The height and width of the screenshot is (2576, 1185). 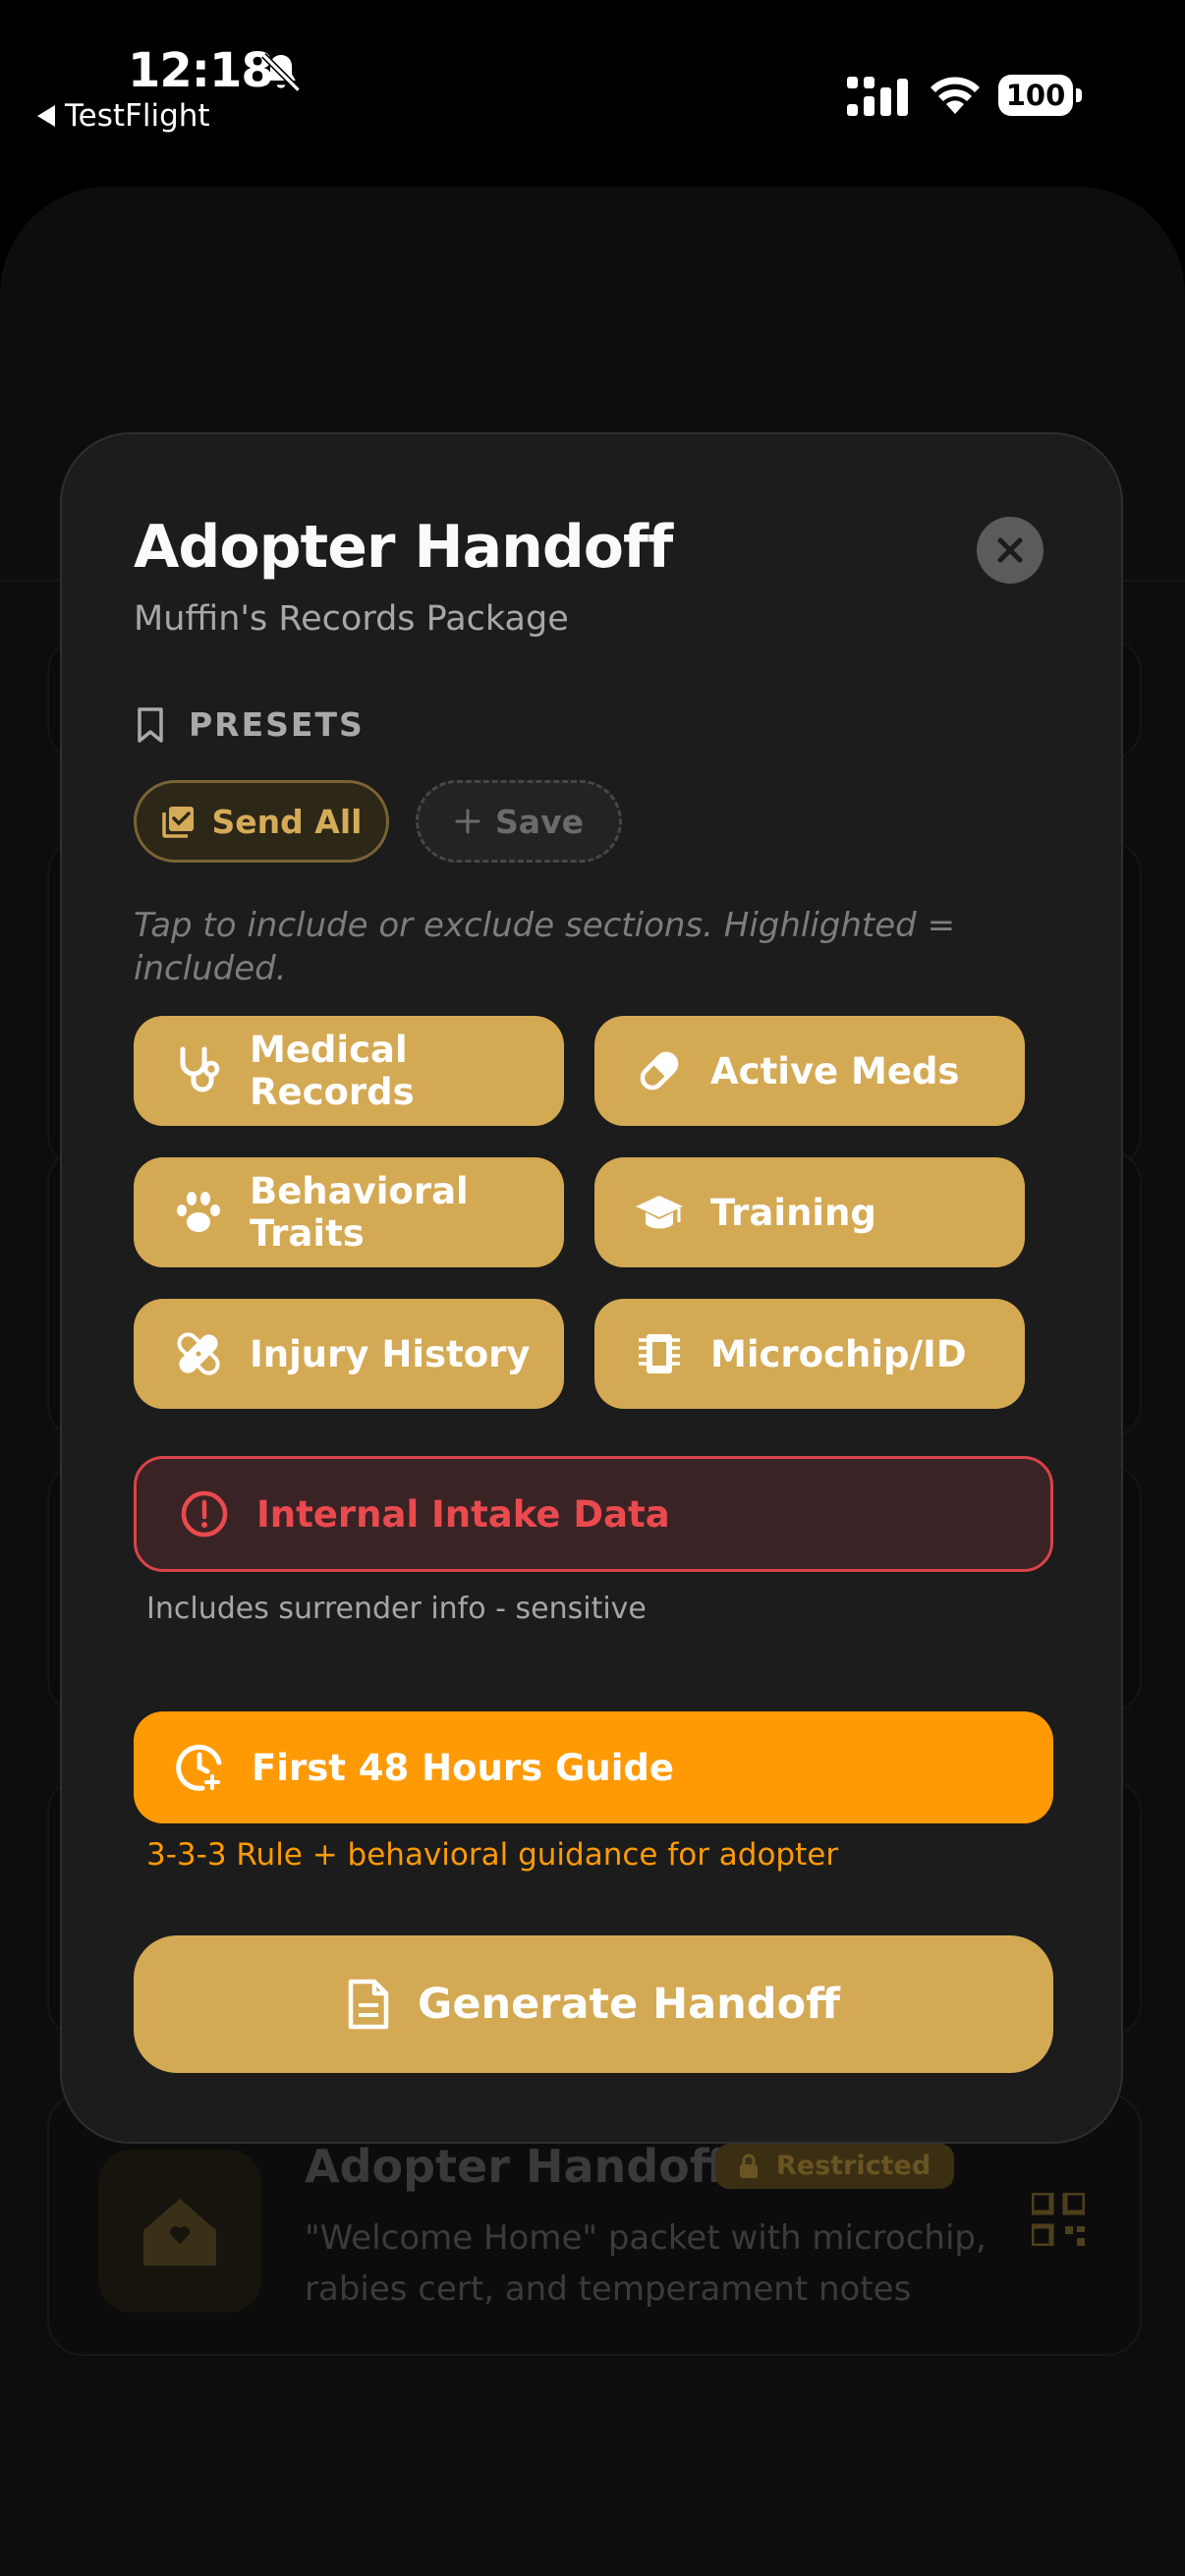 I want to click on generate-handoff-button: Generate Handoff, so click(x=594, y=2004).